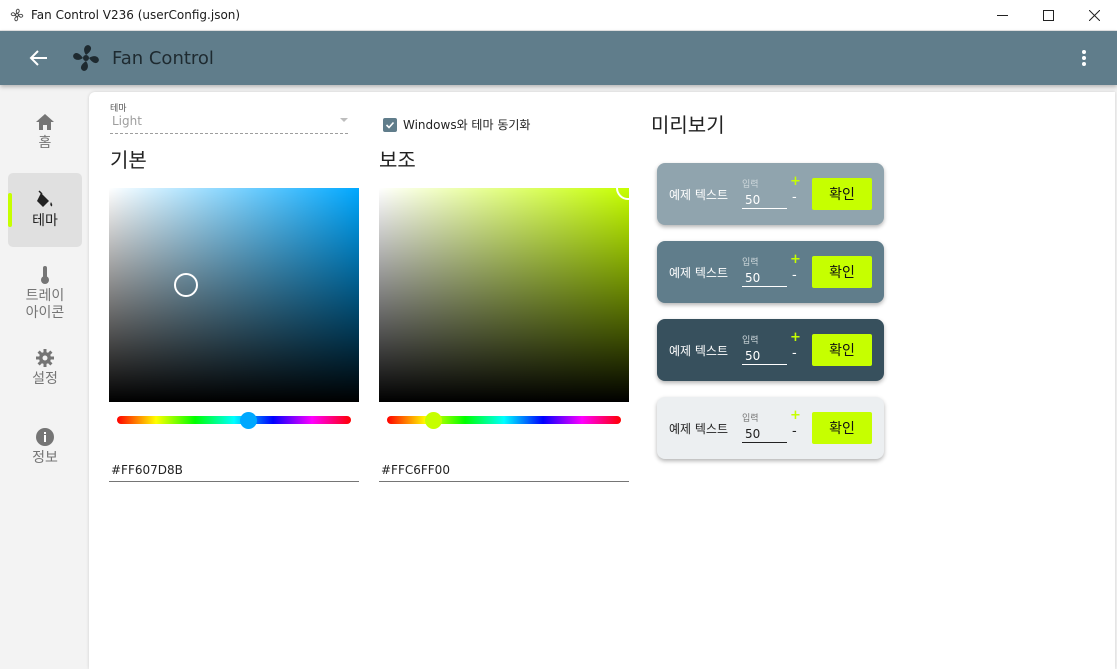 The width and height of the screenshot is (1117, 669). Describe the element at coordinates (136, 15) in the screenshot. I see `window-title: Fan Control V236 (userConfig.json)` at that location.